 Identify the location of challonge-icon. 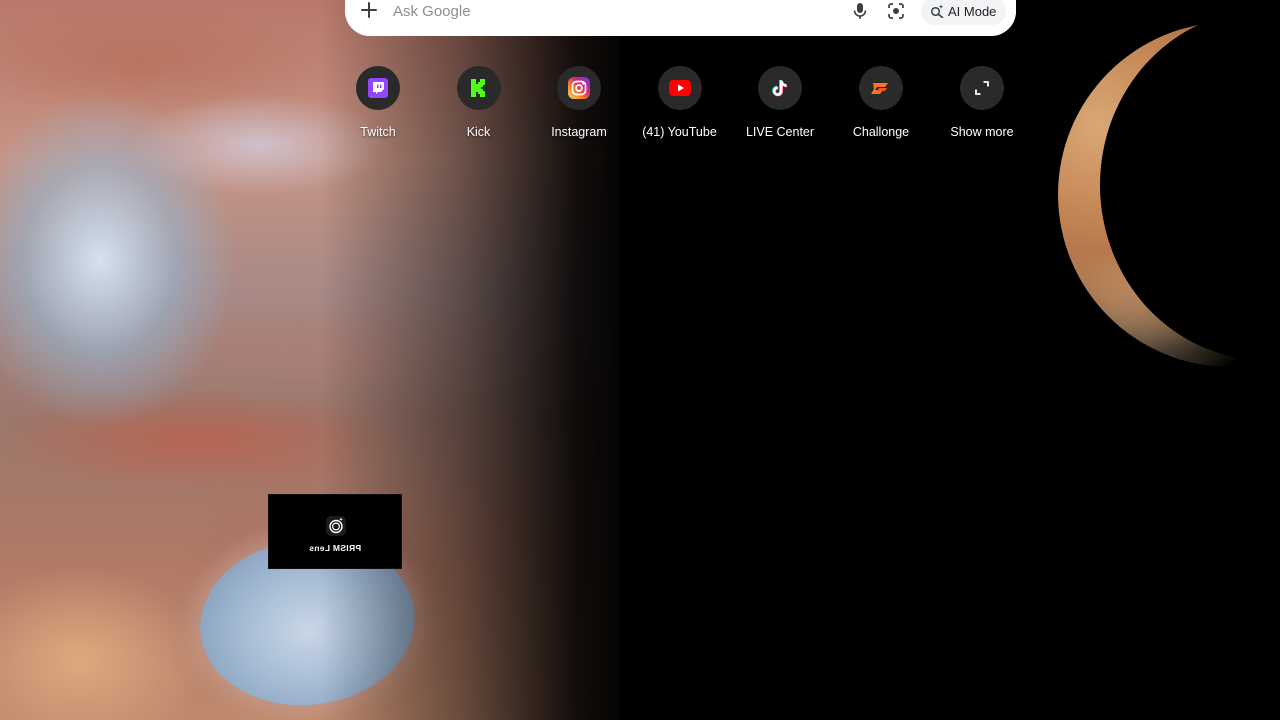
(881, 88).